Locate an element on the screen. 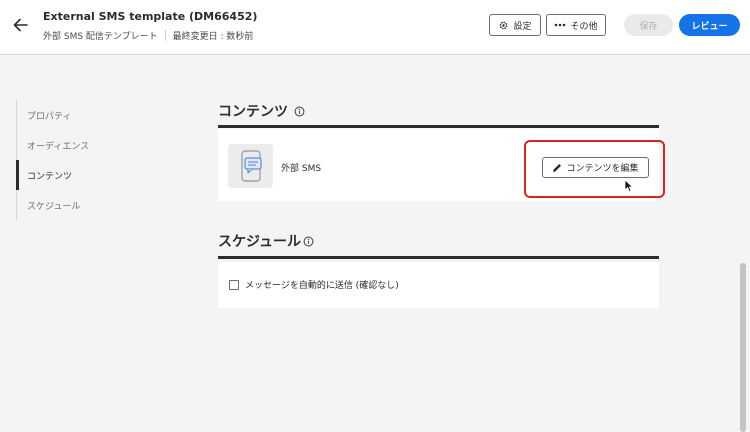 This screenshot has width=750, height=432. edit-content-button: コンテンツを編集 is located at coordinates (595, 167).